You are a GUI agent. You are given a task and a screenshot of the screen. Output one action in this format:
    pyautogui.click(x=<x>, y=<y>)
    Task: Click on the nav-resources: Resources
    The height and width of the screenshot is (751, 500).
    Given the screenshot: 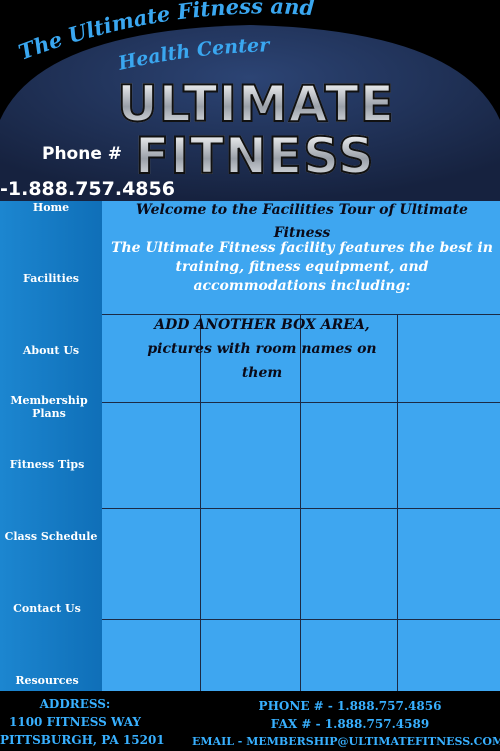 What is the action you would take?
    pyautogui.click(x=49, y=680)
    